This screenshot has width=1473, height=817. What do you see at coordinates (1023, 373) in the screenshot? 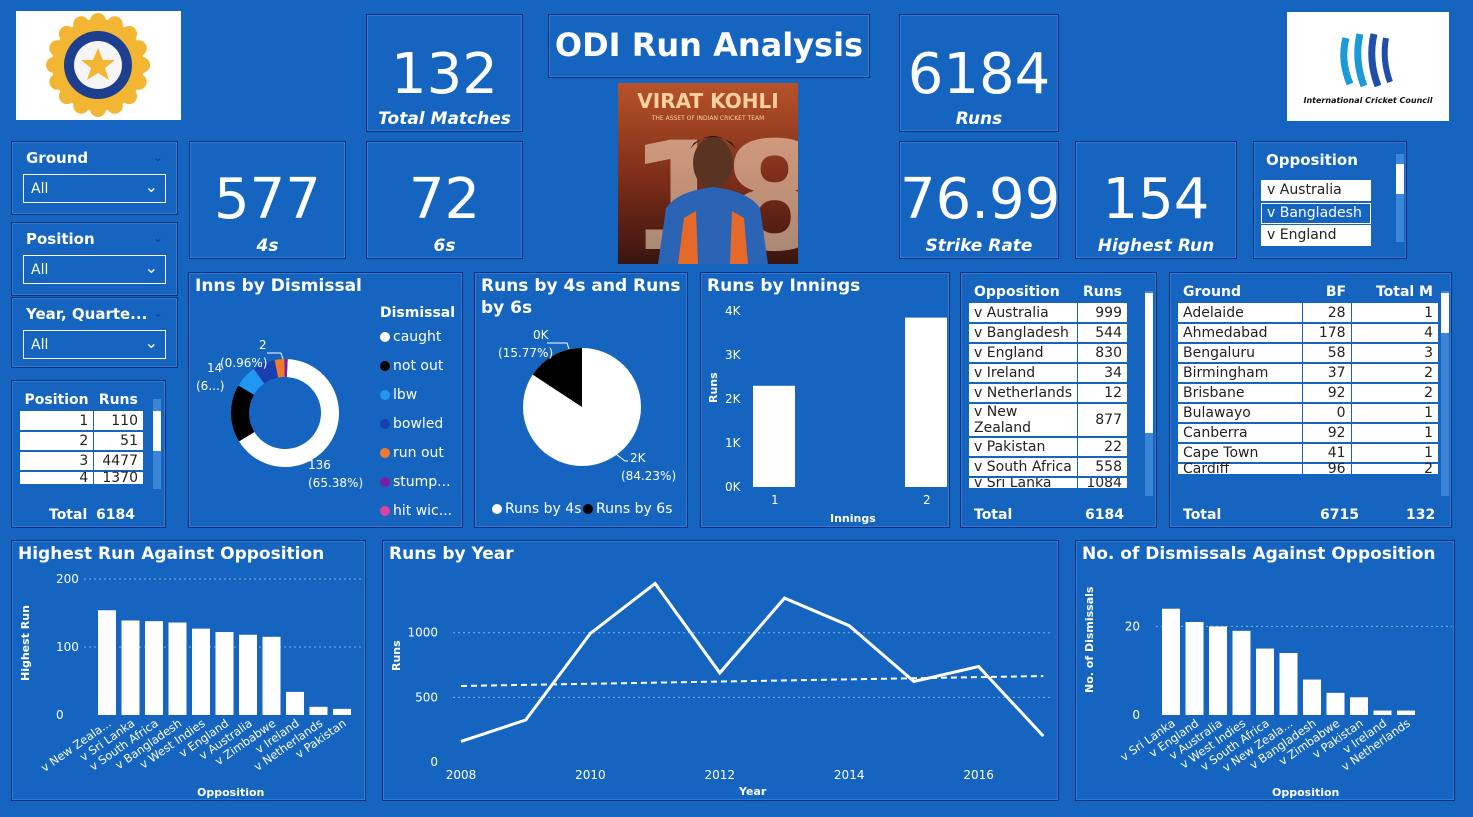
I see `cell: v Ireland` at bounding box center [1023, 373].